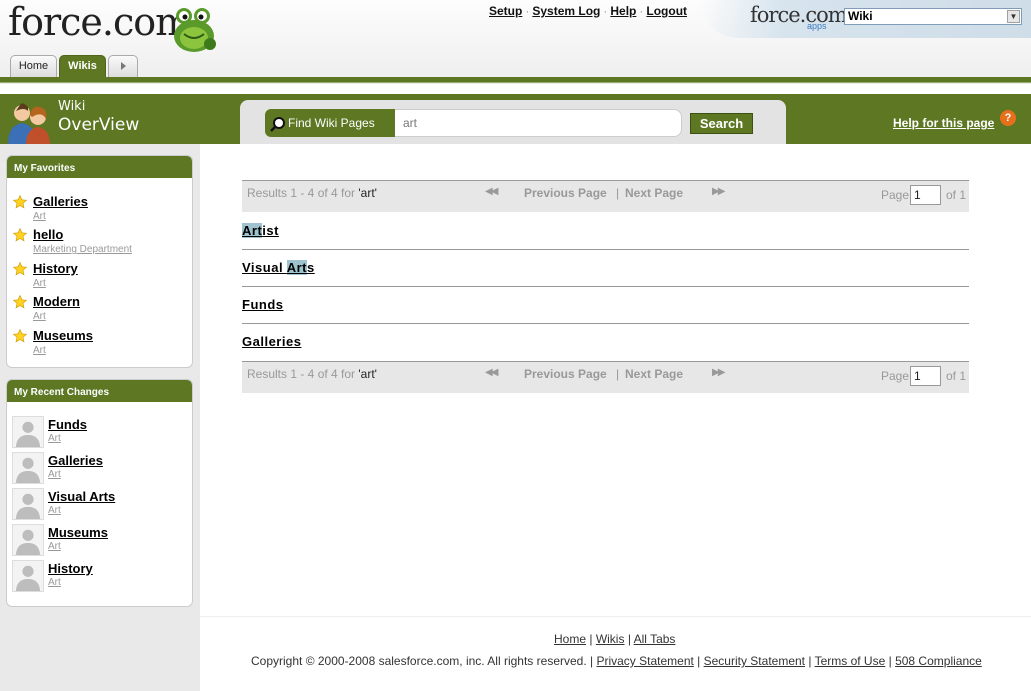 The image size is (1031, 691). What do you see at coordinates (310, 267) in the screenshot?
I see `result-text: s` at bounding box center [310, 267].